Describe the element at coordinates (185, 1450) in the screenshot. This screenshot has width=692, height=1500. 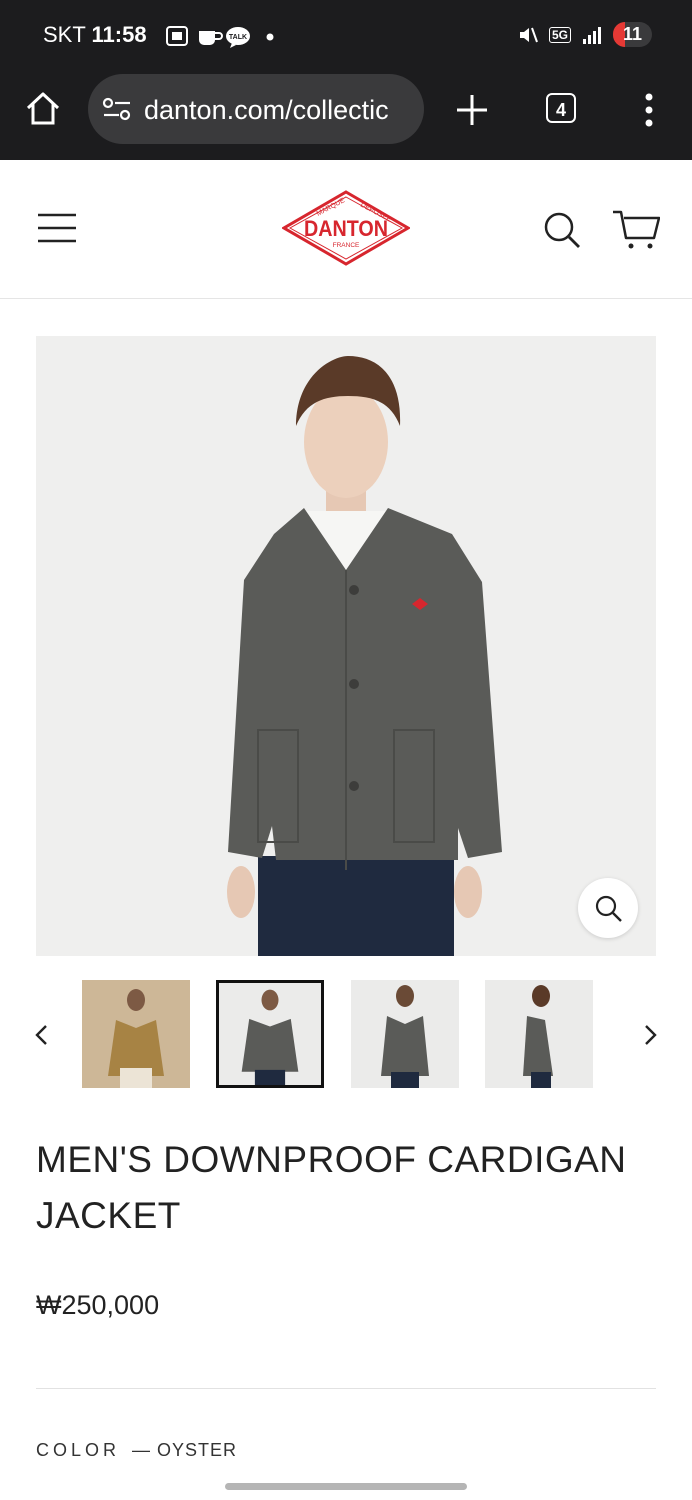
I see `color-value: — OYSTER` at that location.